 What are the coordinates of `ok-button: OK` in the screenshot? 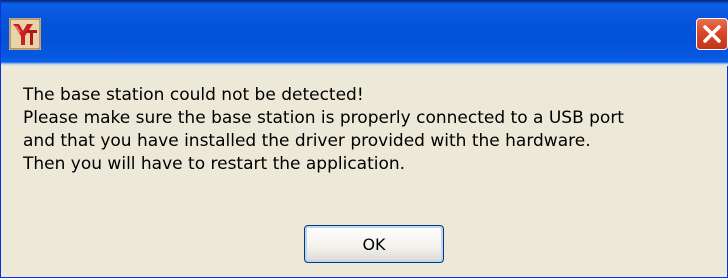 It's located at (374, 244).